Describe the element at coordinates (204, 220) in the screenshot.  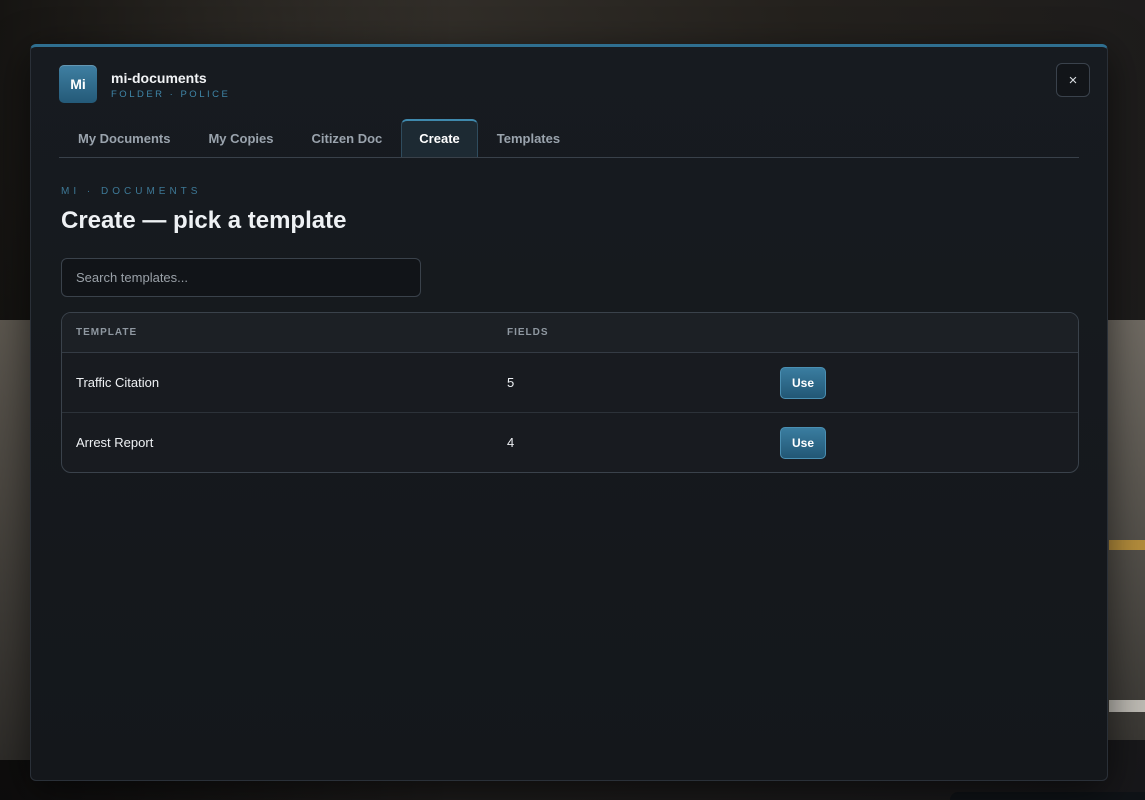
I see `page-title: Create — pick a template` at that location.